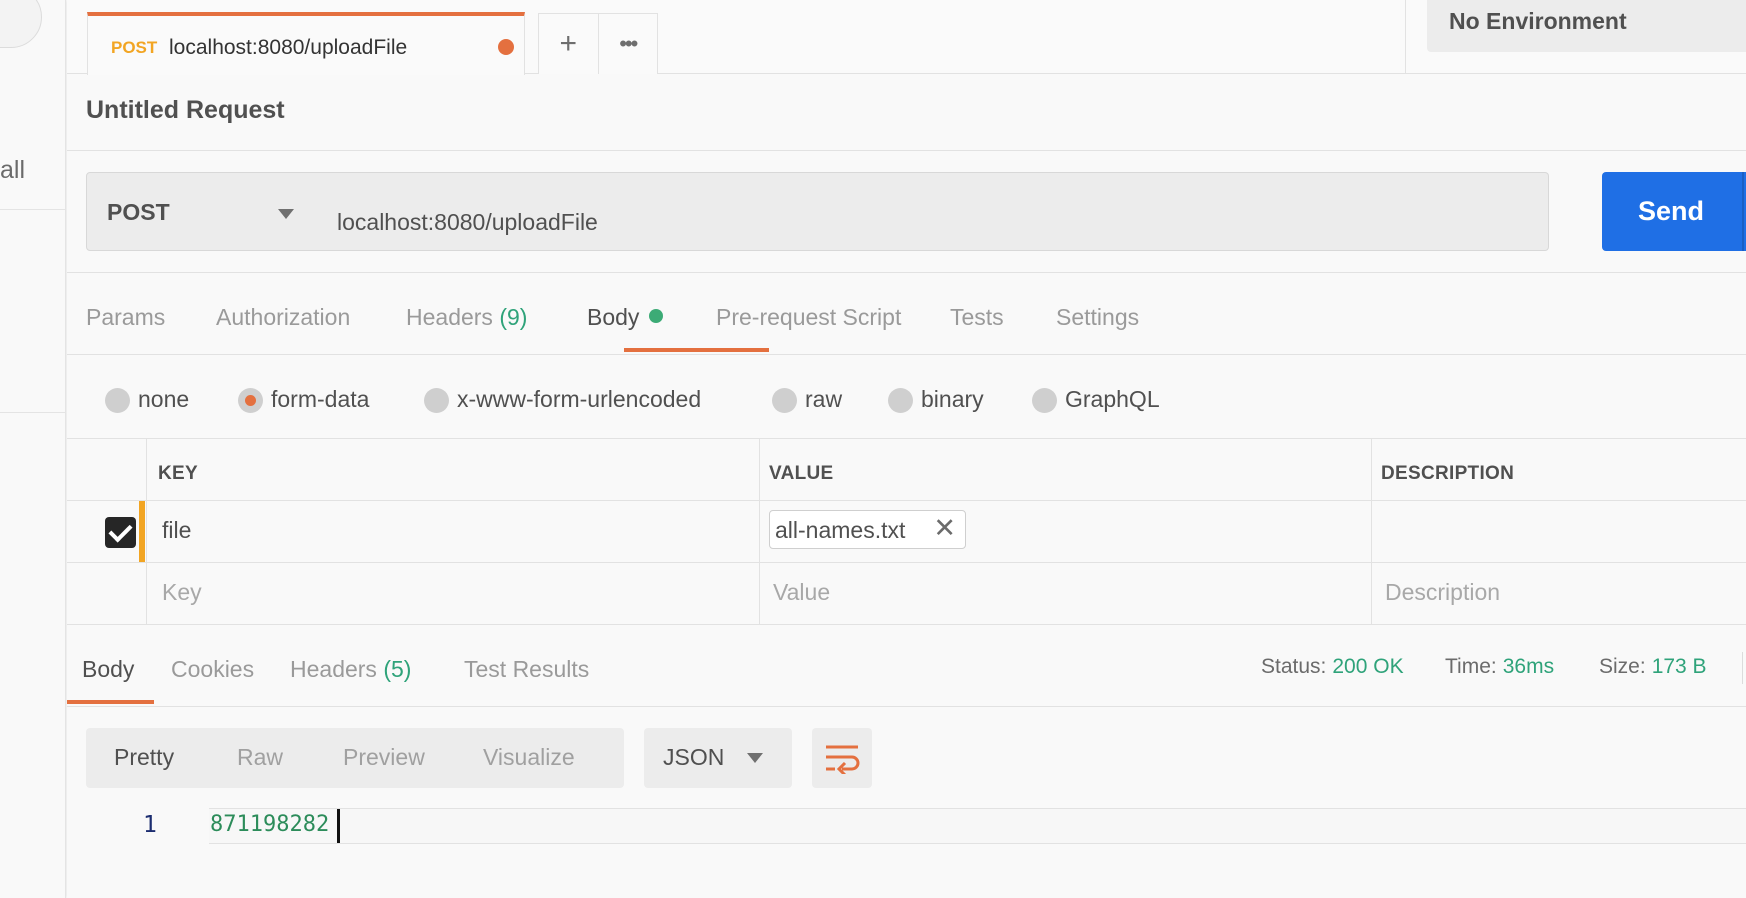 This screenshot has height=898, width=1746. I want to click on size-value: 173 B, so click(1679, 666).